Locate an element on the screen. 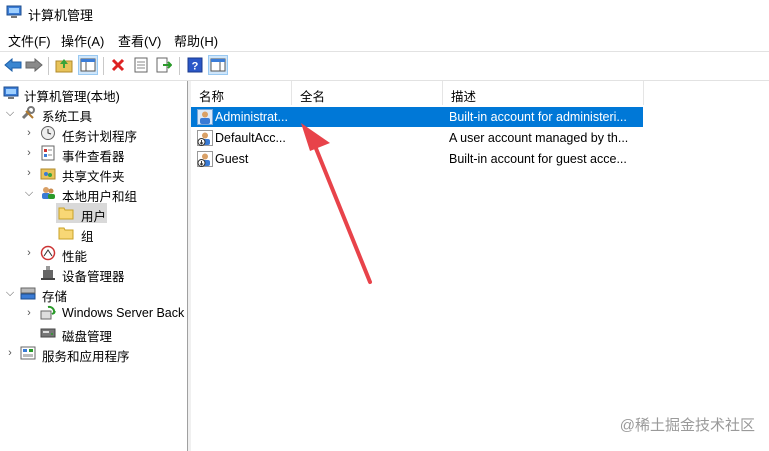 Image resolution: width=769 pixels, height=451 pixels. action-pane-icon is located at coordinates (218, 65).